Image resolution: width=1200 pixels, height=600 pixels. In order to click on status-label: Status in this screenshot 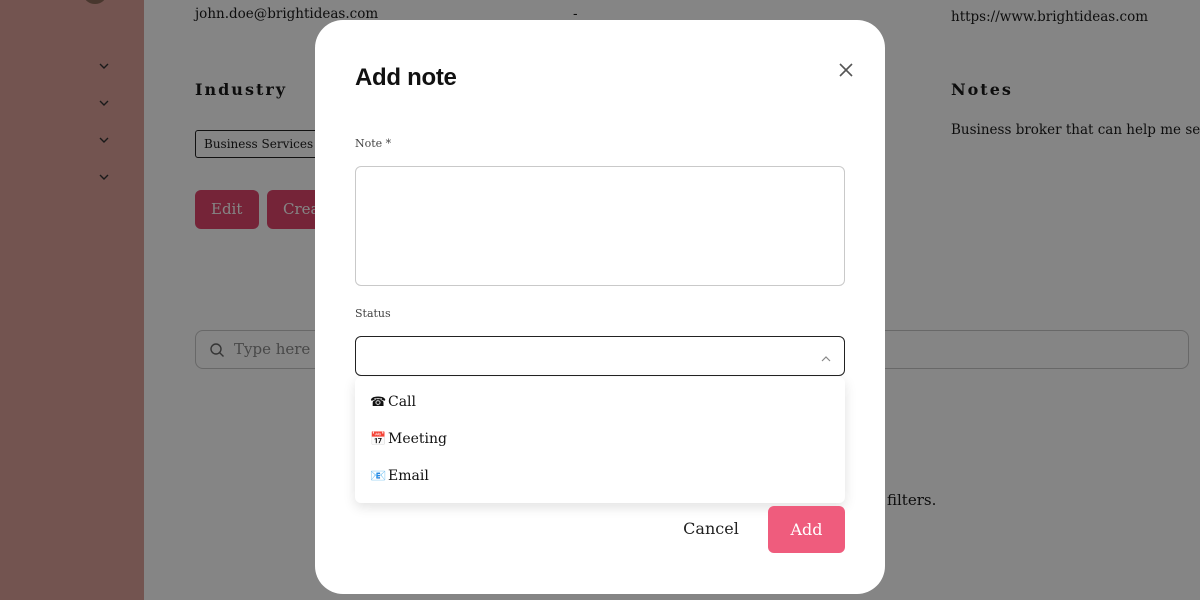, I will do `click(373, 313)`.